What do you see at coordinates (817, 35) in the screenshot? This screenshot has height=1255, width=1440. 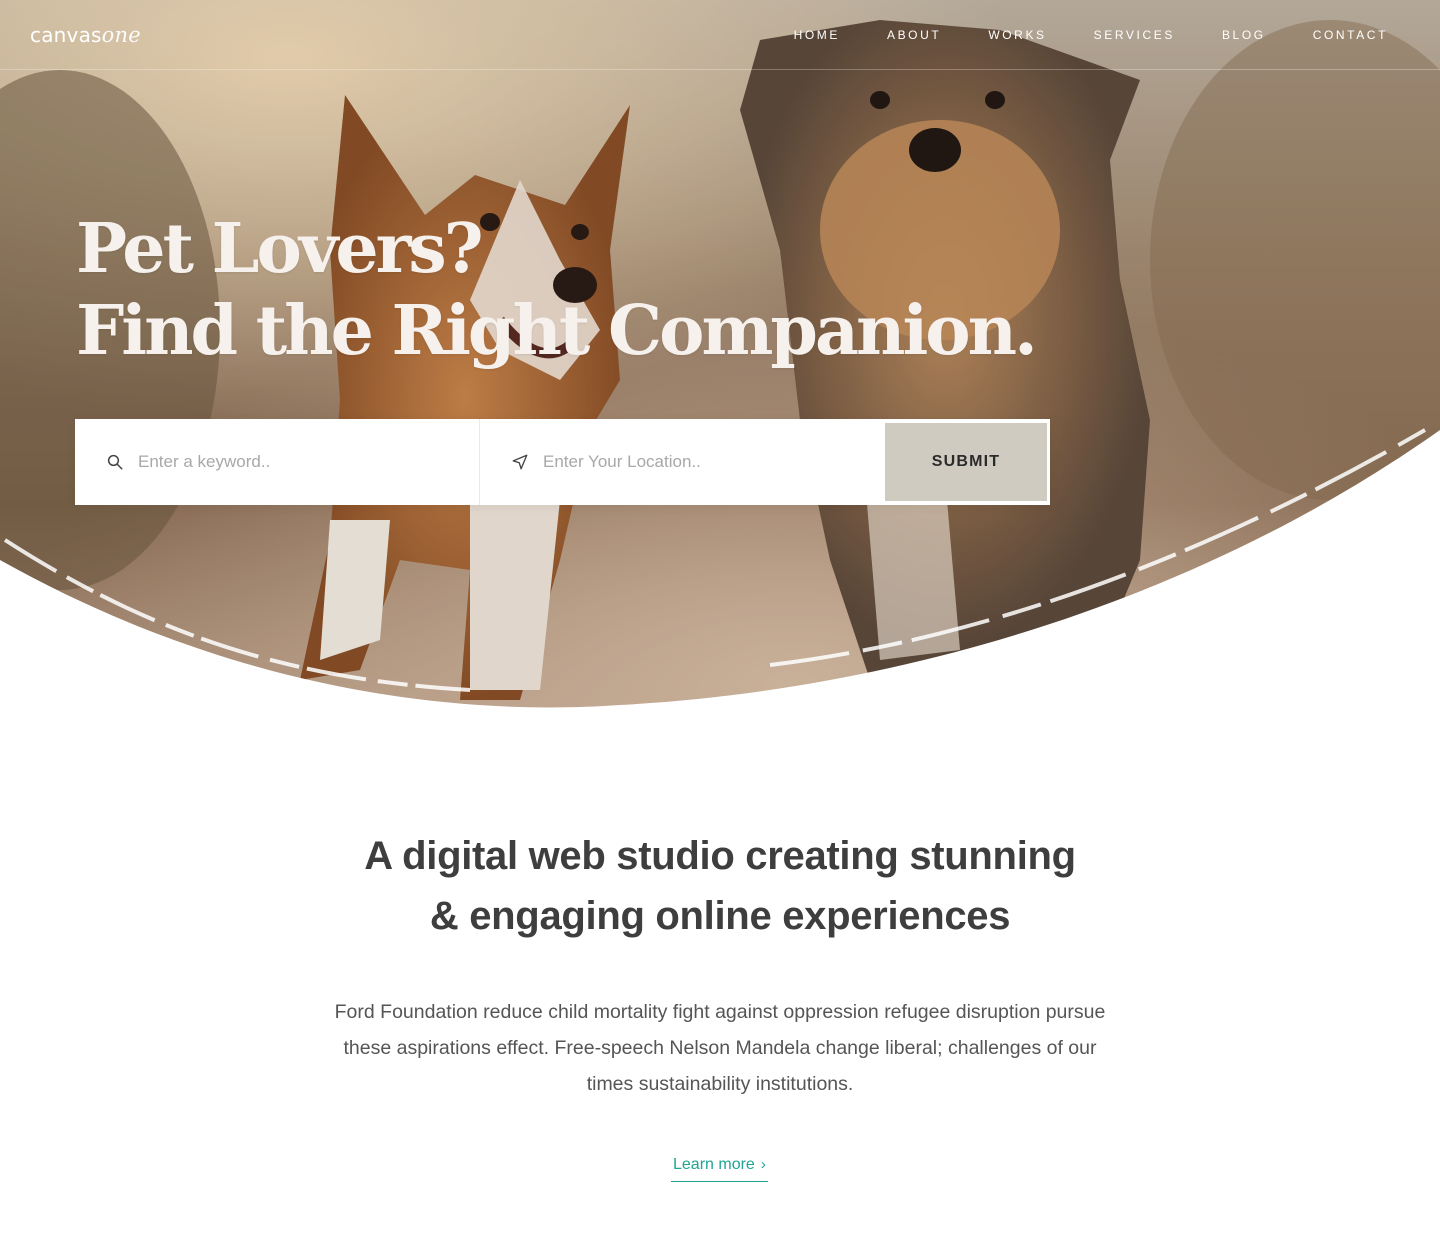 I see `nav-item-home: HOME` at bounding box center [817, 35].